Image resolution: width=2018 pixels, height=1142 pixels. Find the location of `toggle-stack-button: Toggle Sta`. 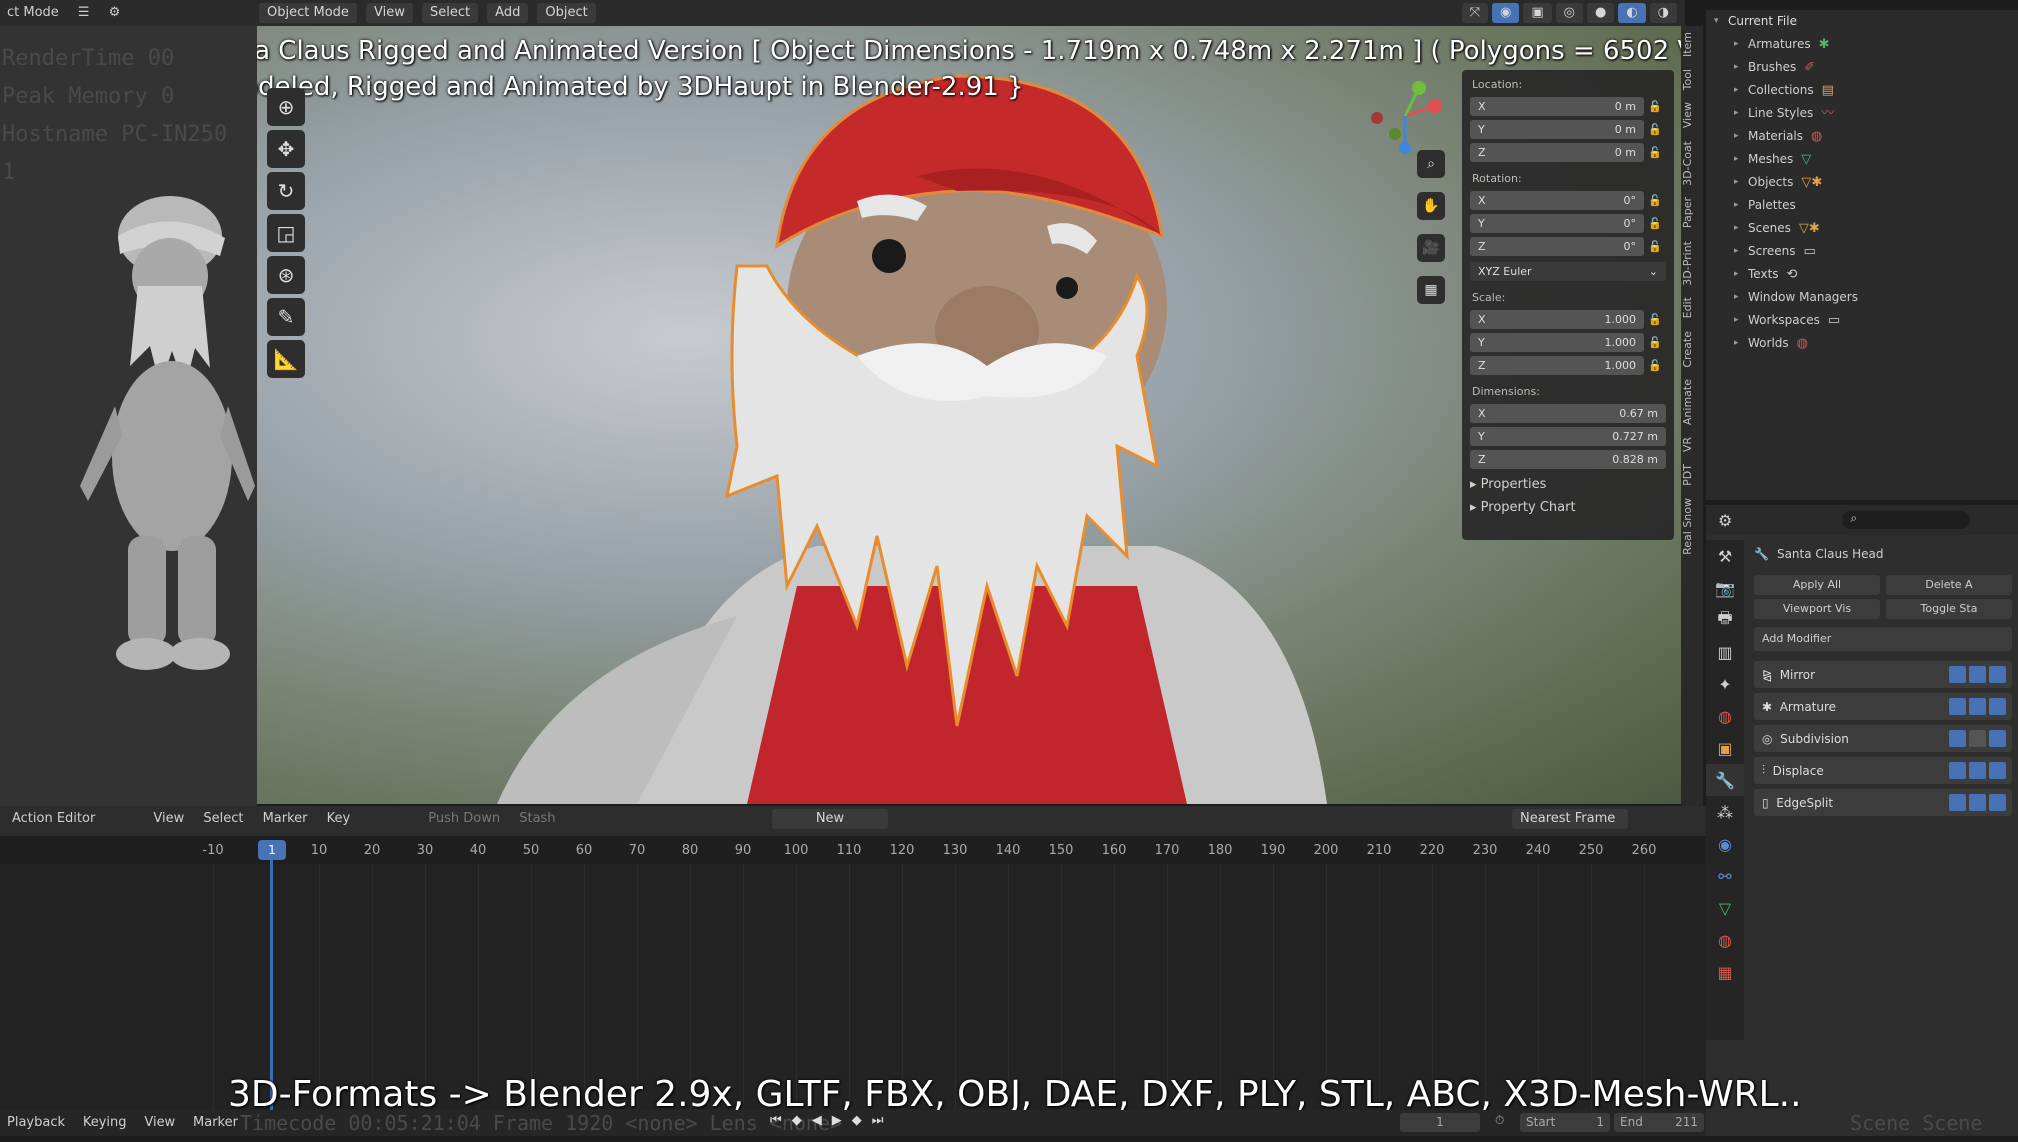

toggle-stack-button: Toggle Sta is located at coordinates (1949, 609).